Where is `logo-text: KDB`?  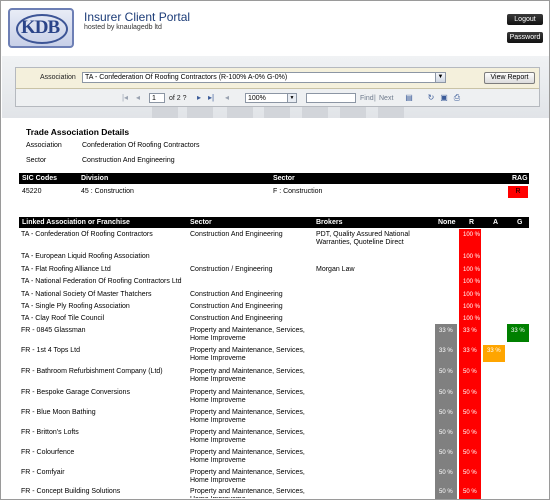
logo-text: KDB is located at coordinates (40, 27).